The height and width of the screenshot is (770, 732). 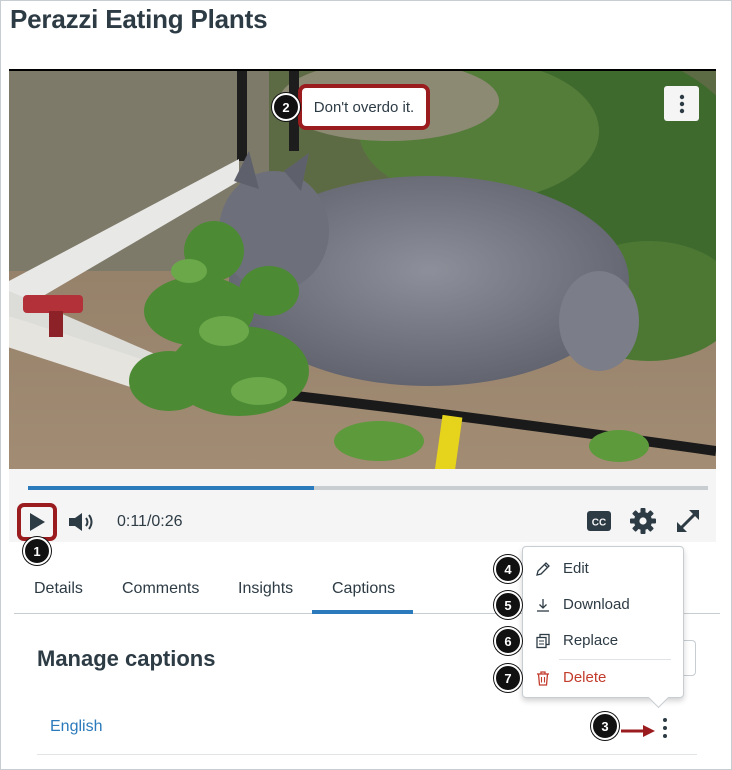 I want to click on fullscreen-button, so click(x=688, y=521).